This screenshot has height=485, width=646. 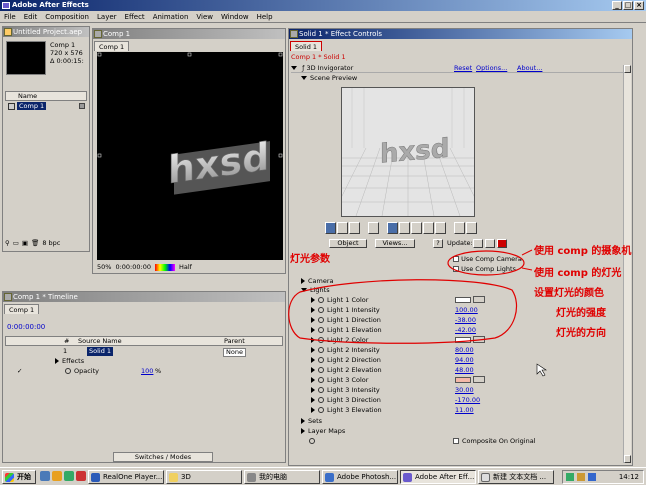 What do you see at coordinates (617, 5) in the screenshot?
I see `minimize-button: _` at bounding box center [617, 5].